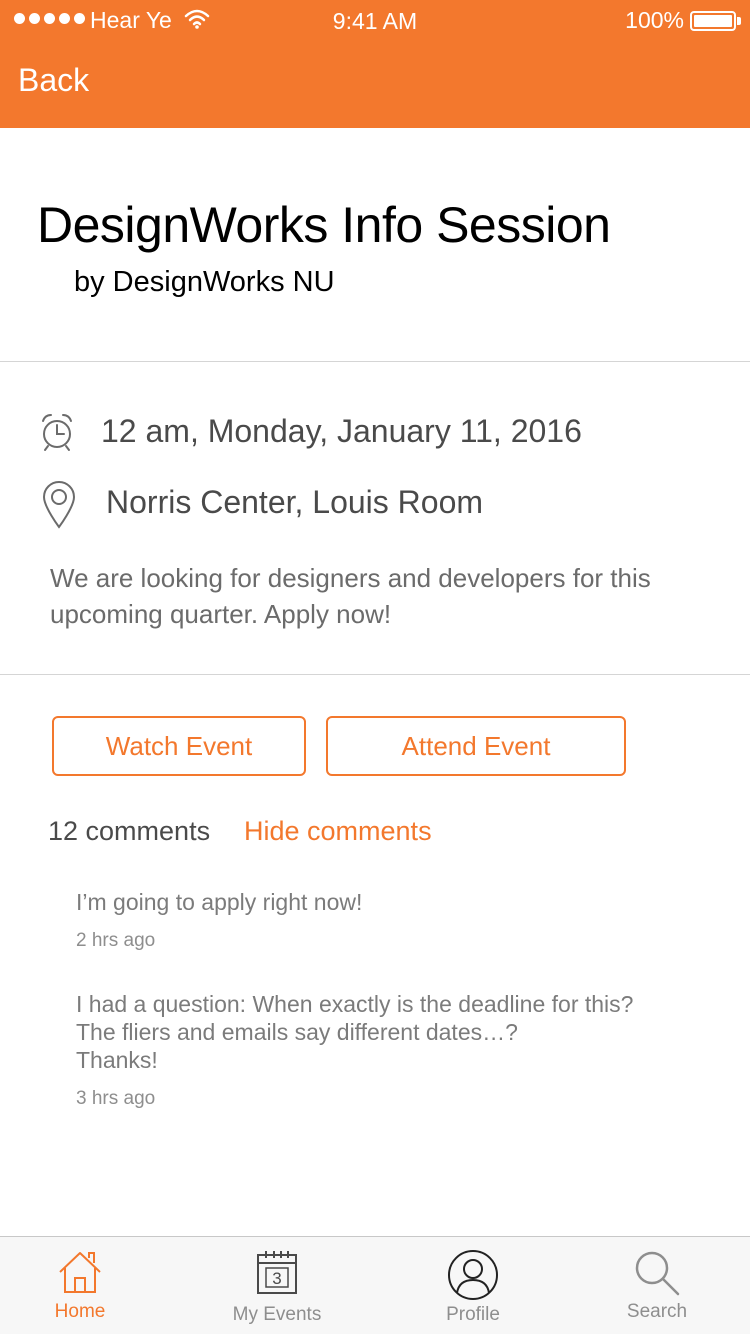 This screenshot has width=750, height=1334. I want to click on event-organizer: by DesignWorks NU, so click(204, 282).